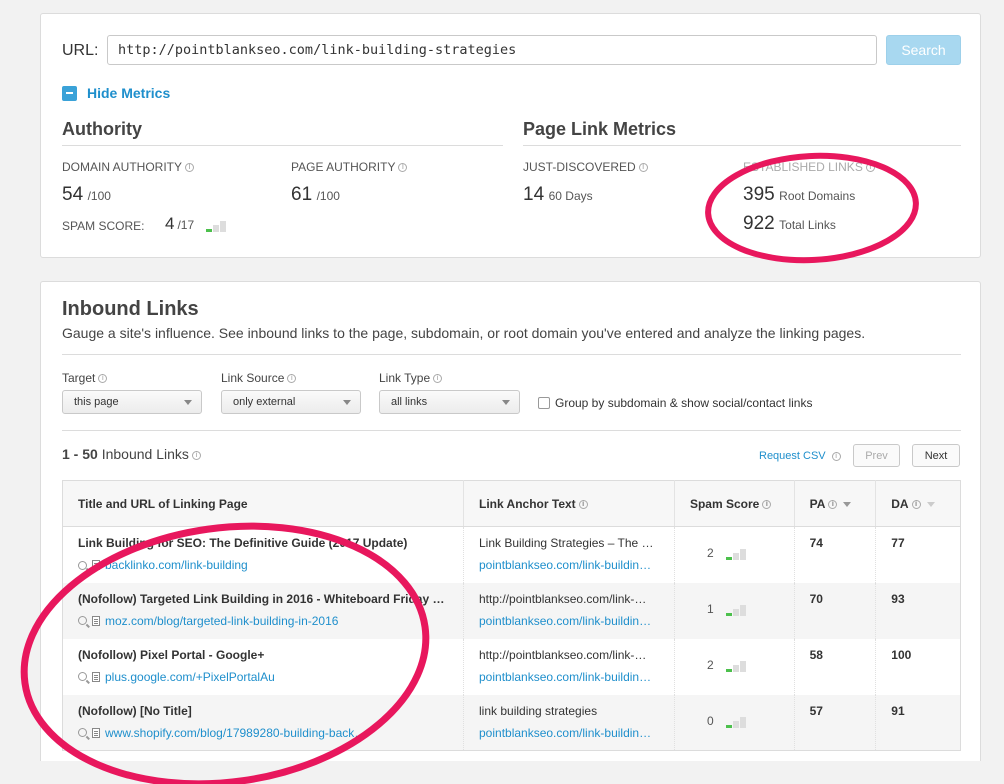 The width and height of the screenshot is (1004, 784). Describe the element at coordinates (918, 667) in the screenshot. I see `da-cell: 100` at that location.